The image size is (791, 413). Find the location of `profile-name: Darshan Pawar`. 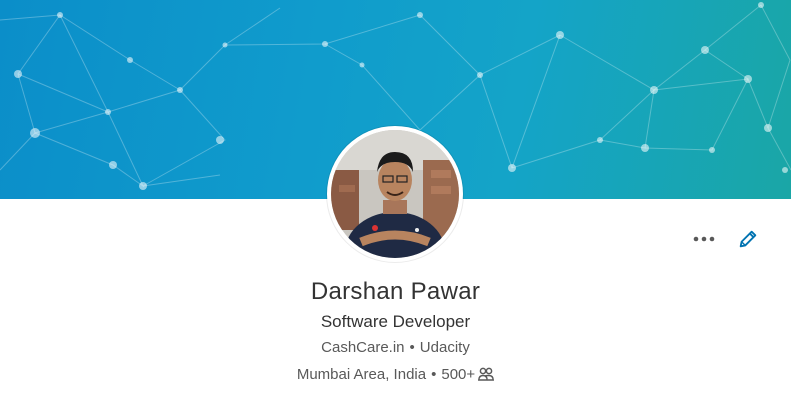

profile-name: Darshan Pawar is located at coordinates (395, 291).